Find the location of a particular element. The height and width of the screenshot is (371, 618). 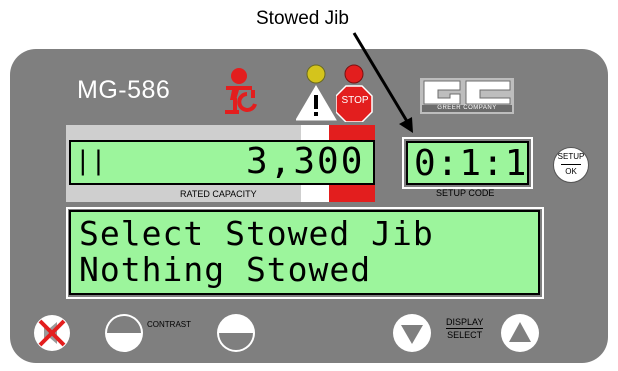

capacity-bar-indicator: || is located at coordinates (91, 161).